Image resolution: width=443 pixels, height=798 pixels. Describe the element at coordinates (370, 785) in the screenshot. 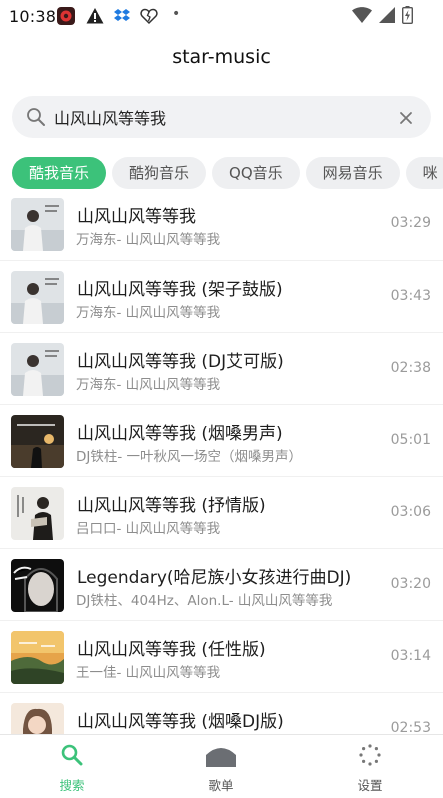

I see `nav-settings-label: 设置` at that location.